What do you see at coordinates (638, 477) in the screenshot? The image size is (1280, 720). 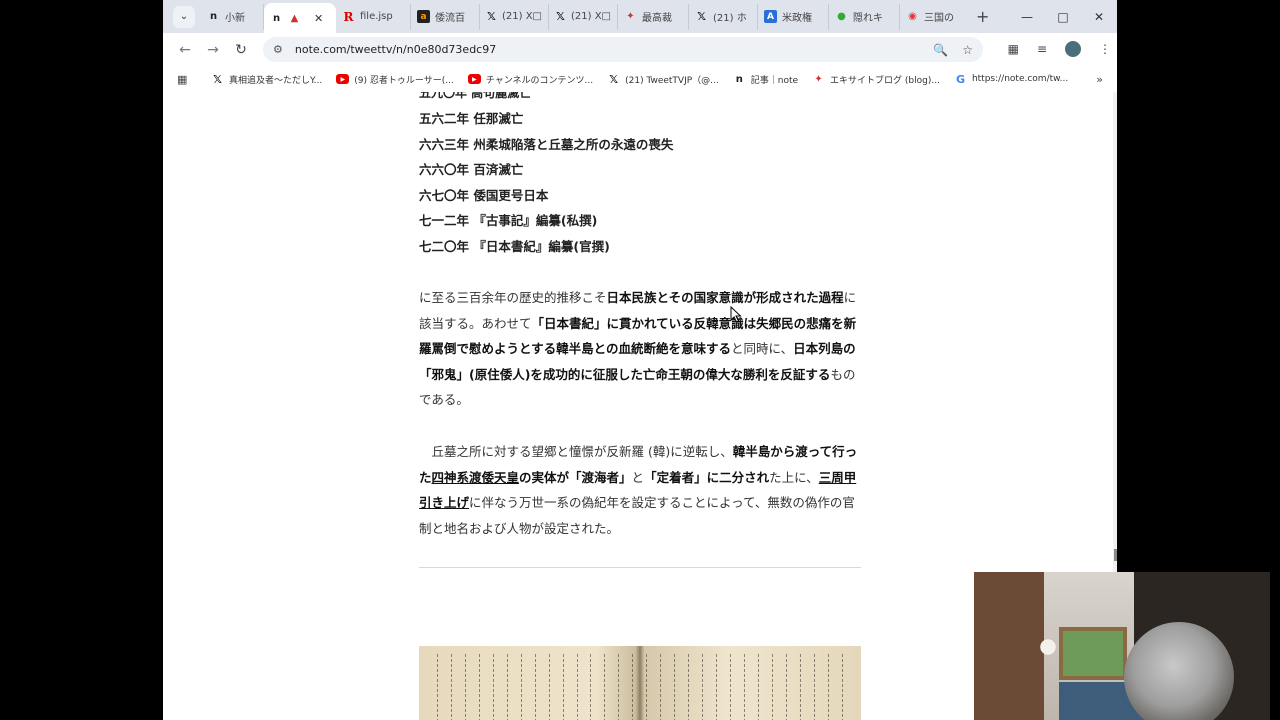 I see `text: と` at bounding box center [638, 477].